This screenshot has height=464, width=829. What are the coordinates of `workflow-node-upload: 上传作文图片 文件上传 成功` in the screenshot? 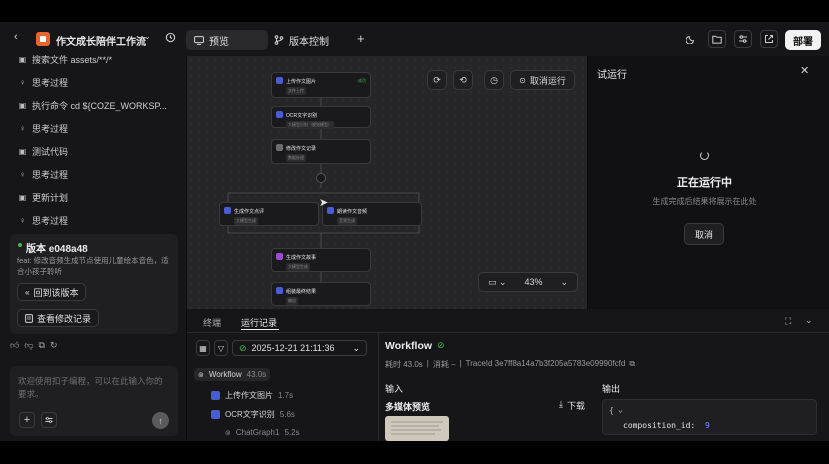 It's located at (321, 85).